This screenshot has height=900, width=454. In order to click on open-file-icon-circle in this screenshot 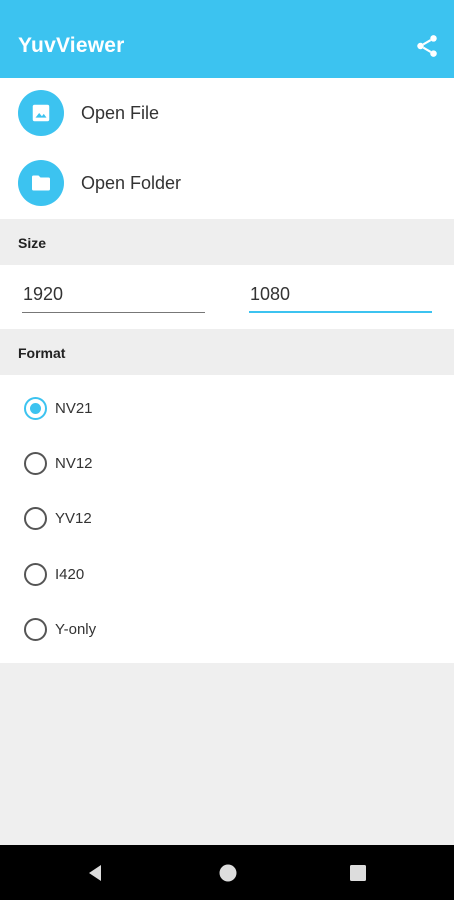, I will do `click(41, 113)`.